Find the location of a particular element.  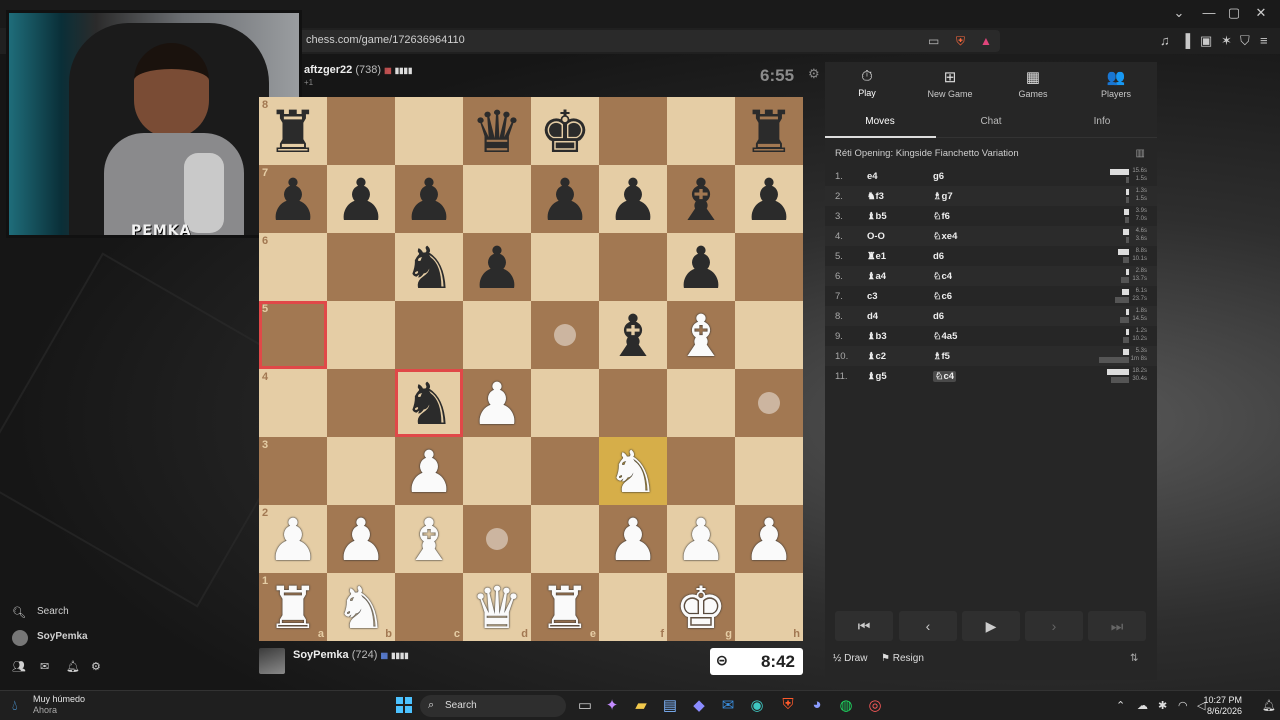

black-move: ♘4a5 is located at coordinates (945, 336).